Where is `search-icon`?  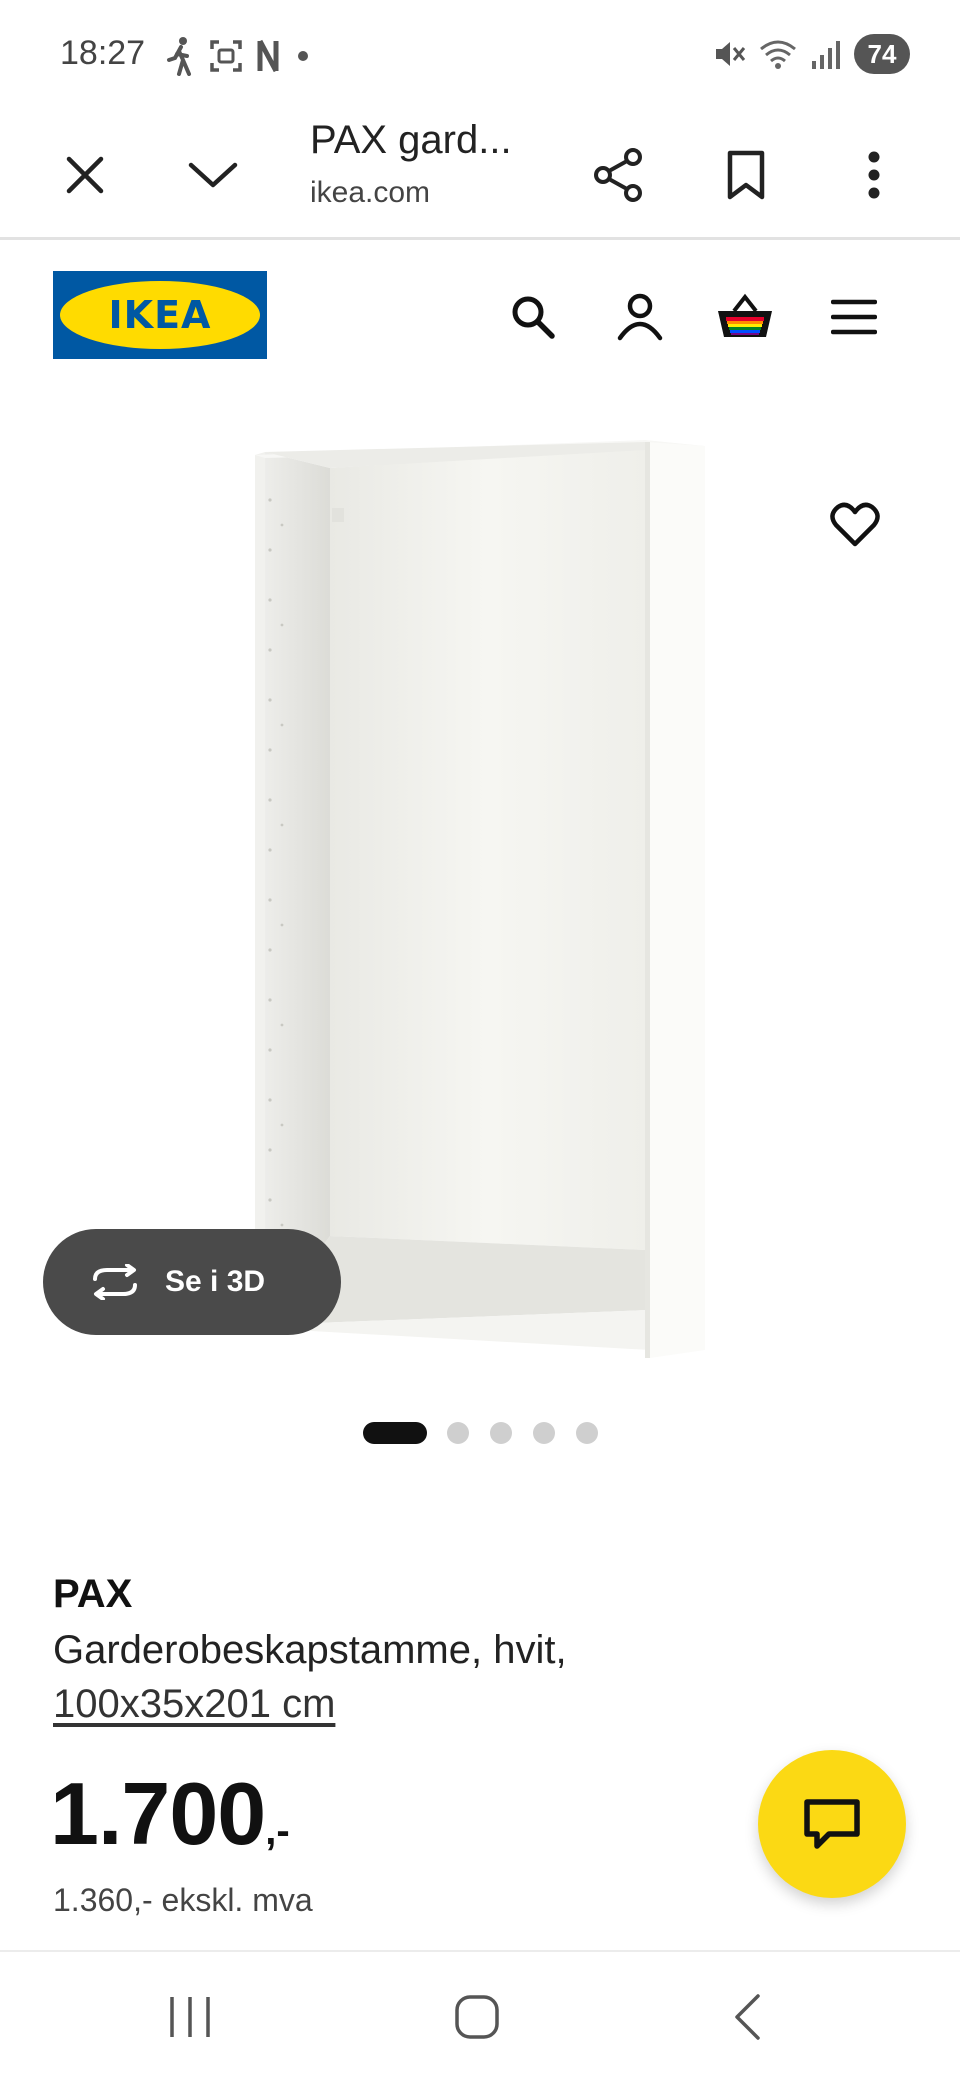
search-icon is located at coordinates (533, 317).